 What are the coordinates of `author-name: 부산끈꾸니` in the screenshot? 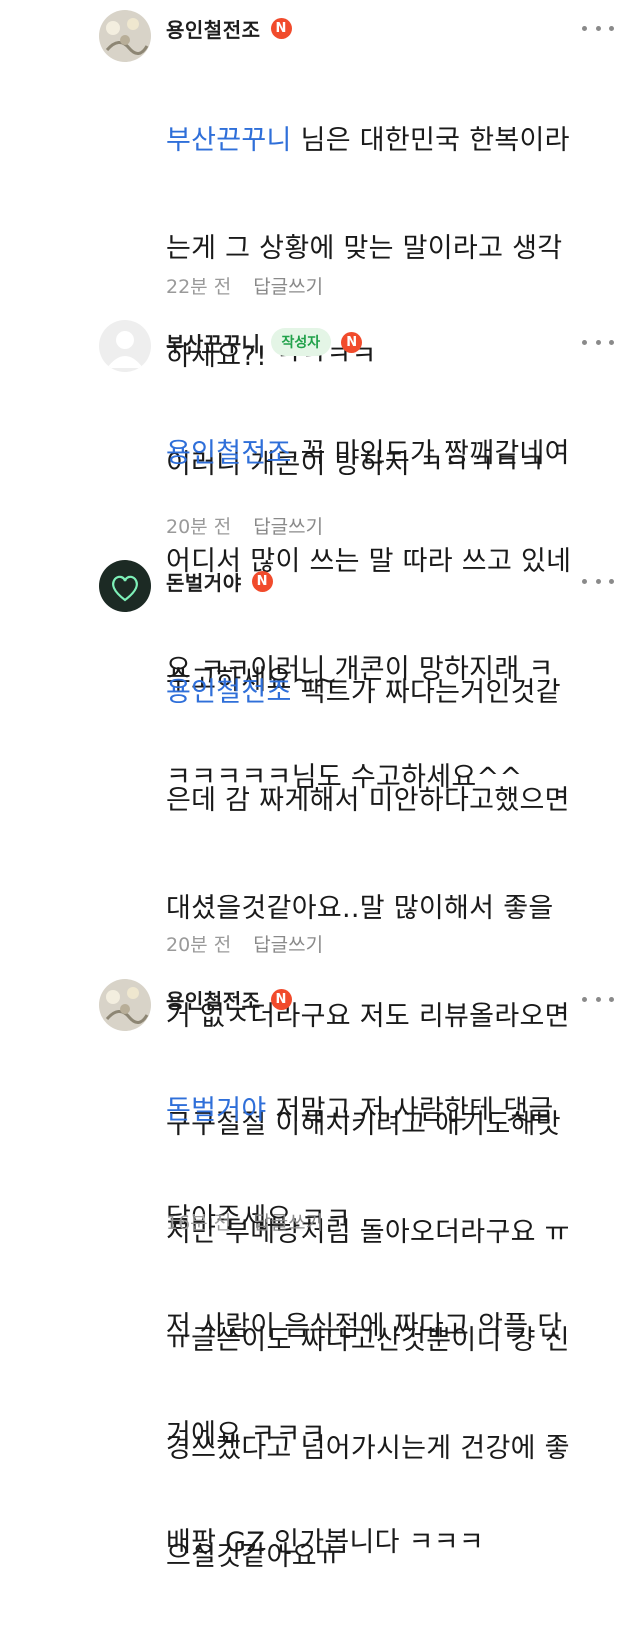 It's located at (213, 342).